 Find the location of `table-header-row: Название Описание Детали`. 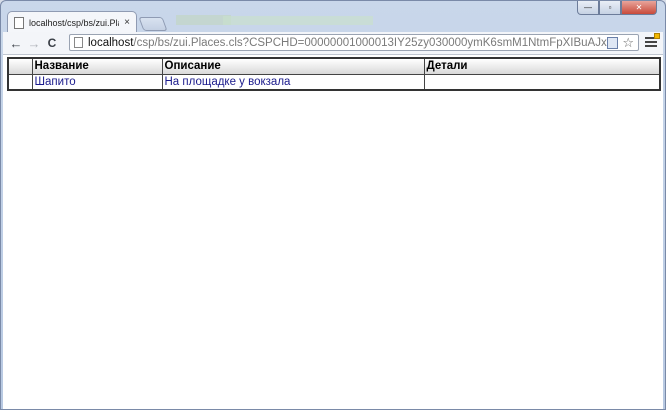

table-header-row: Название Описание Детали is located at coordinates (334, 66).